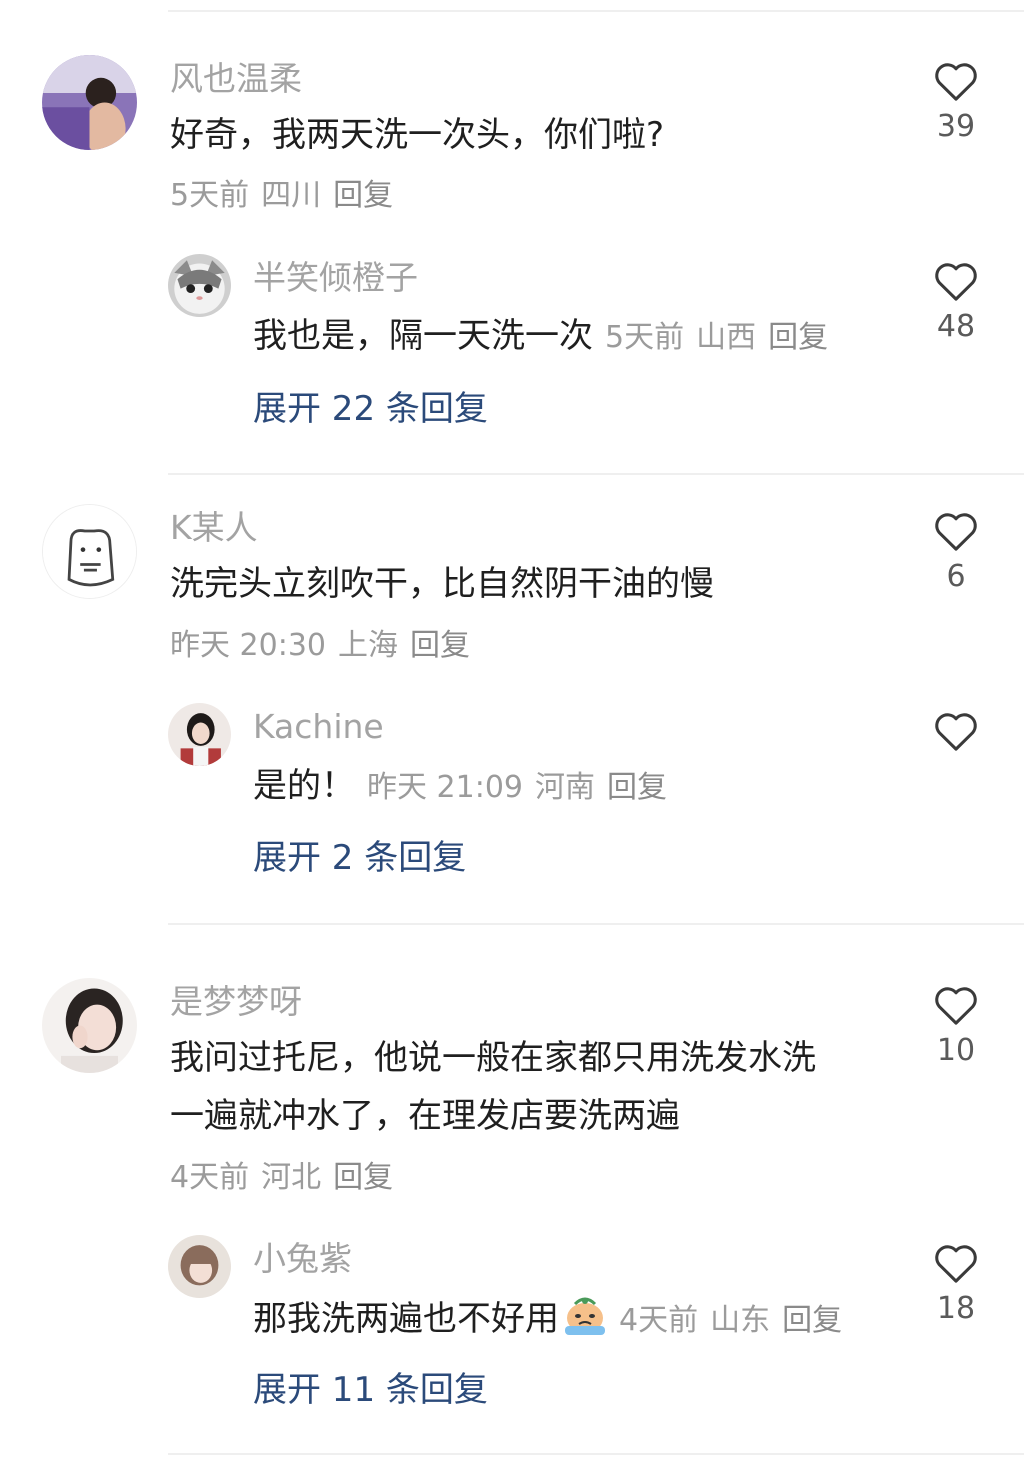 This screenshot has width=1024, height=1459. Describe the element at coordinates (956, 576) in the screenshot. I see `like-count: 6` at that location.